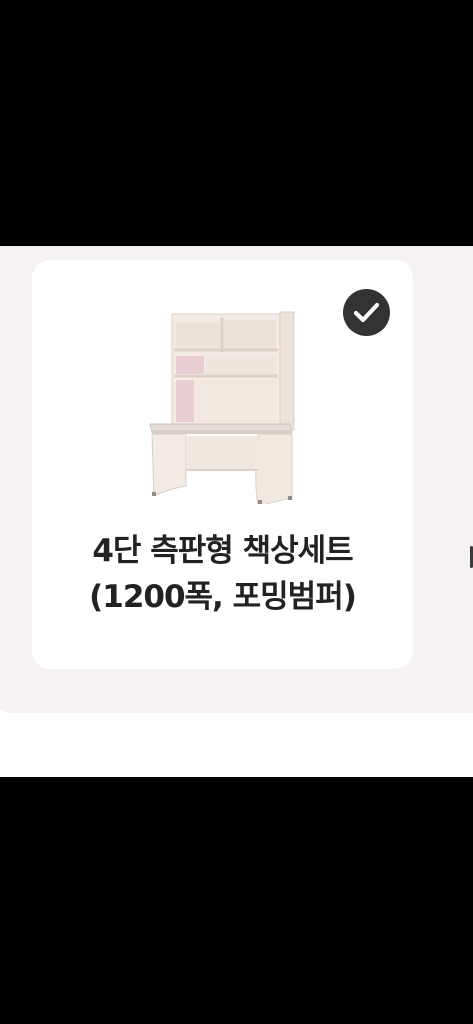  Describe the element at coordinates (222, 551) in the screenshot. I see `product-title-line-1: 4단 측판형 책상세트` at that location.